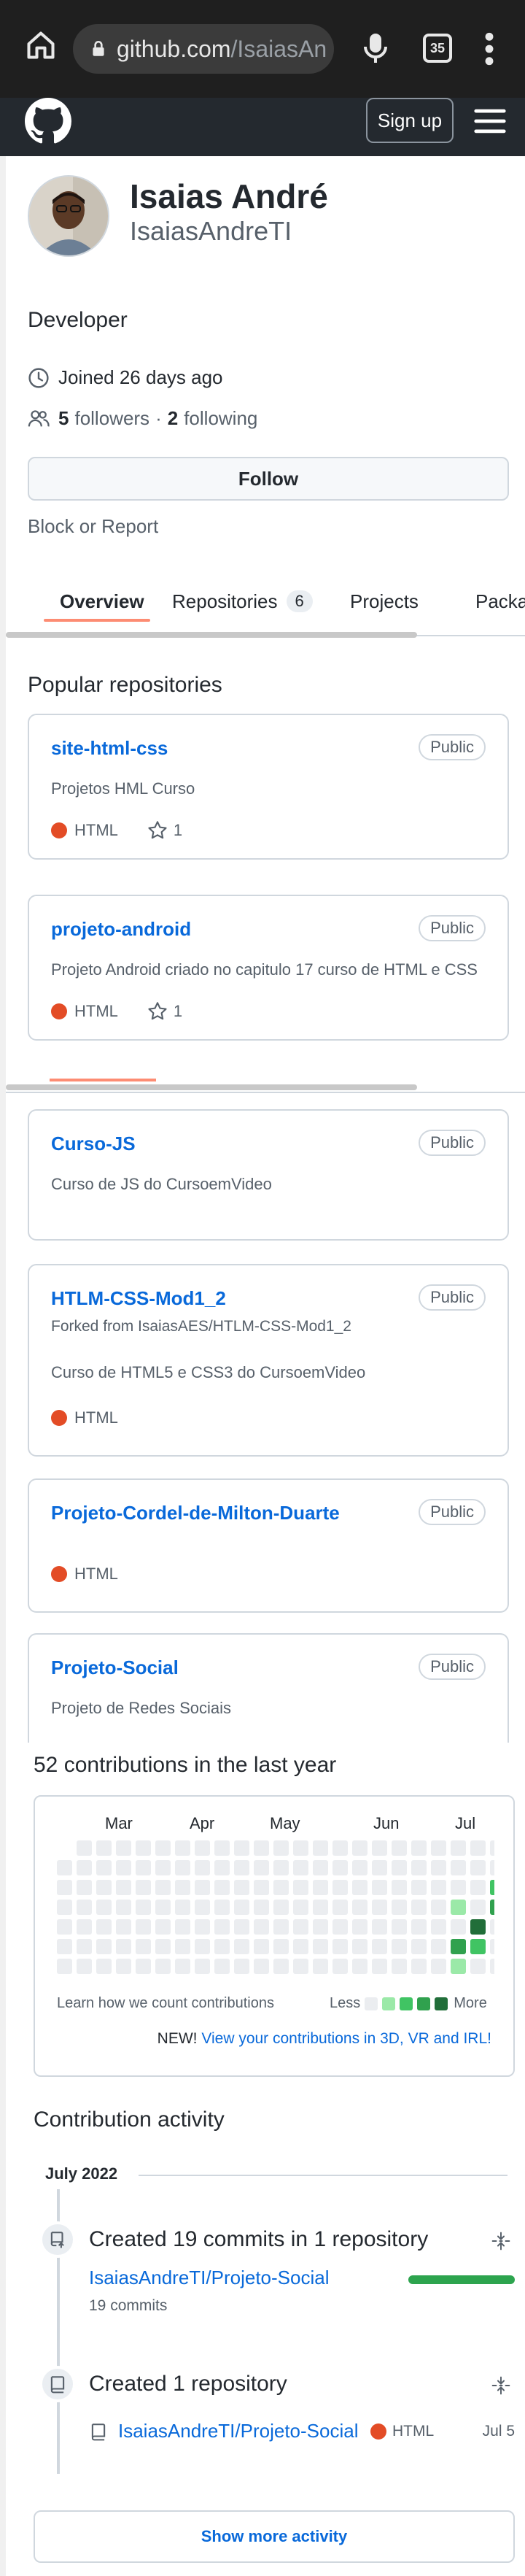 Image resolution: width=525 pixels, height=2576 pixels. Describe the element at coordinates (437, 48) in the screenshot. I see `tab-switcher-button: 35` at that location.